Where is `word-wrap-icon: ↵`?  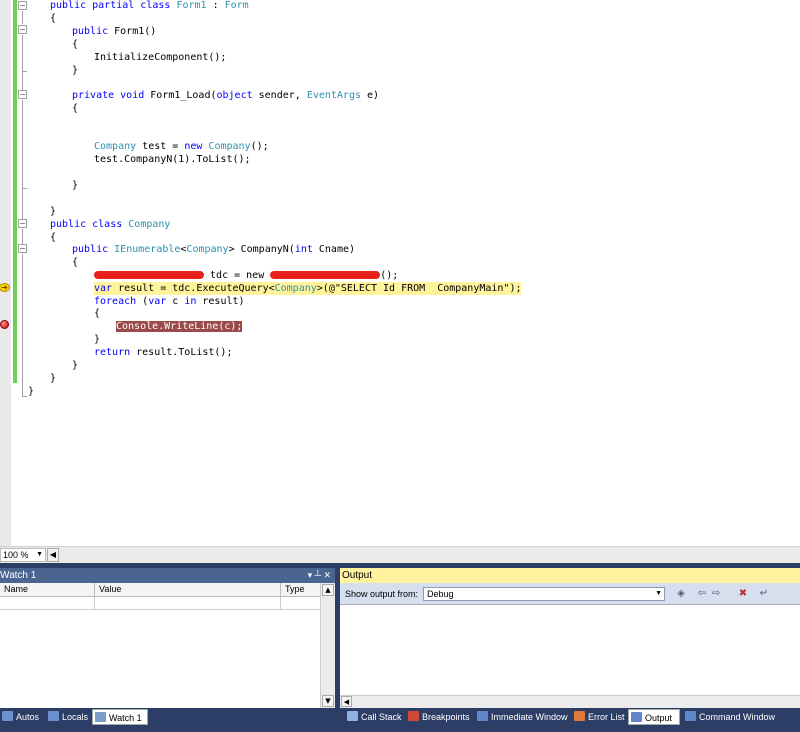 word-wrap-icon: ↵ is located at coordinates (764, 594).